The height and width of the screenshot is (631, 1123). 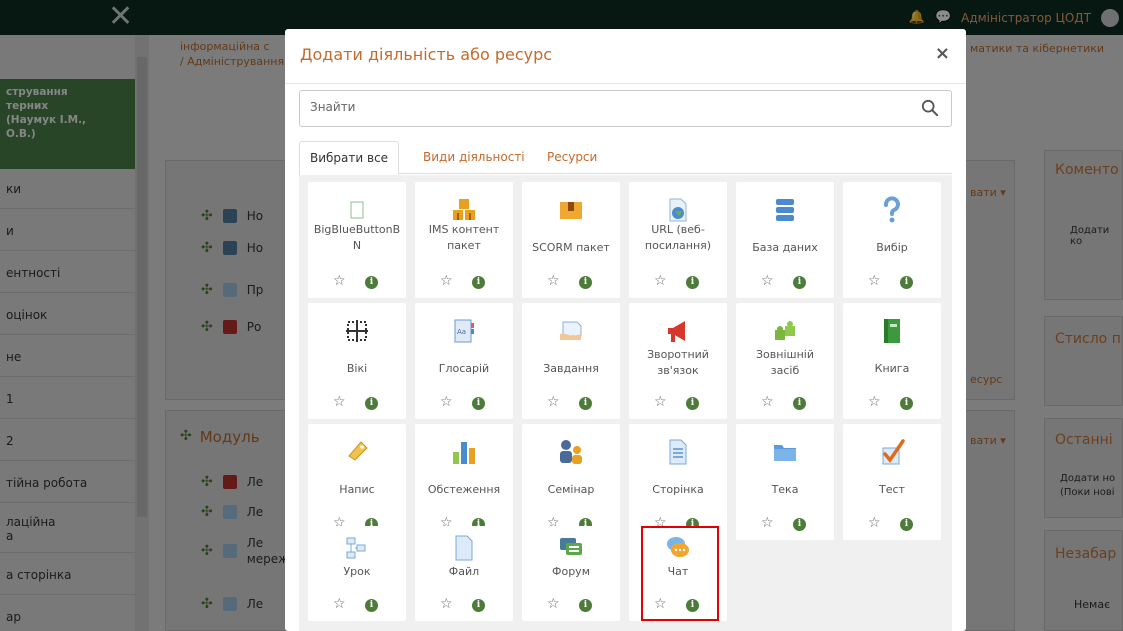 What do you see at coordinates (357, 548) in the screenshot?
I see `lesson-icon` at bounding box center [357, 548].